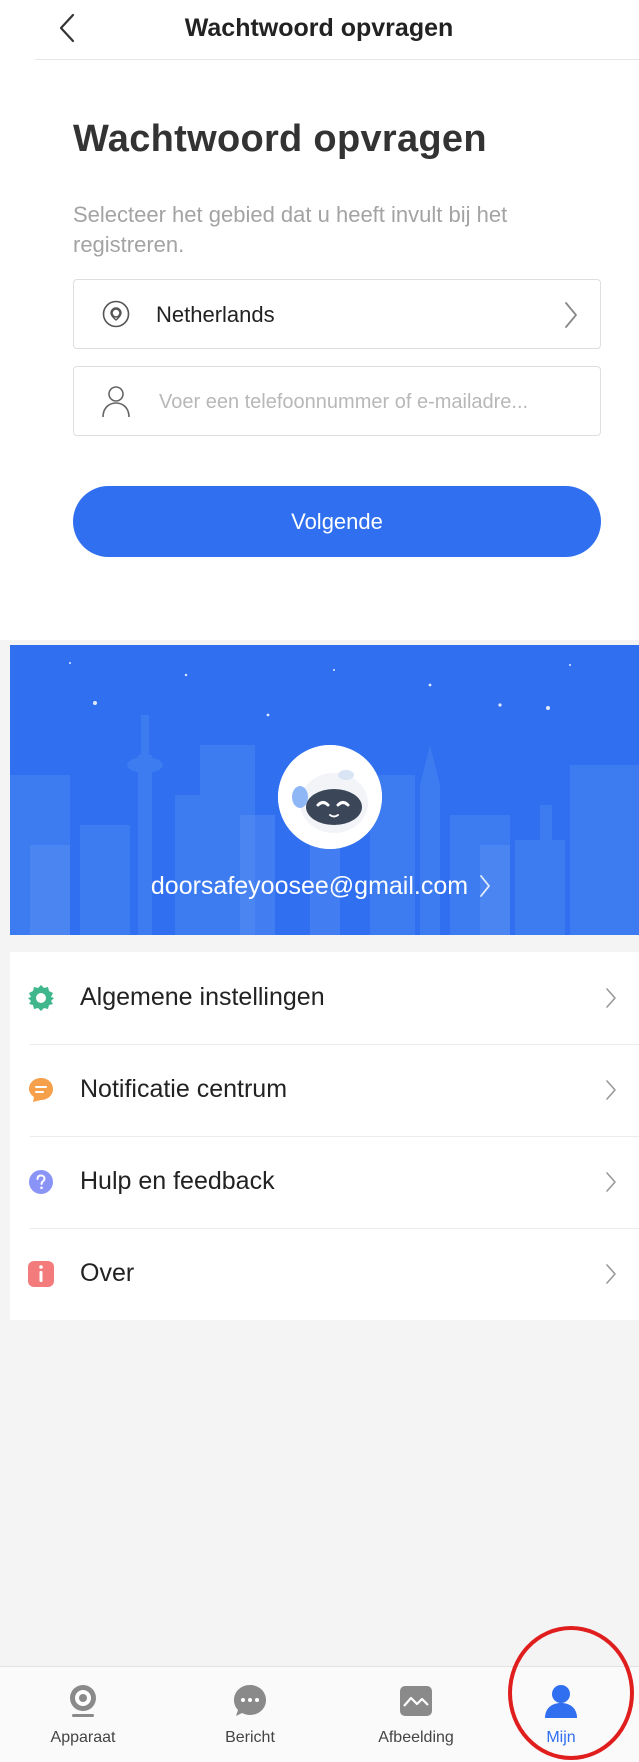 This screenshot has width=639, height=1762. I want to click on next-button: Volgende, so click(337, 521).